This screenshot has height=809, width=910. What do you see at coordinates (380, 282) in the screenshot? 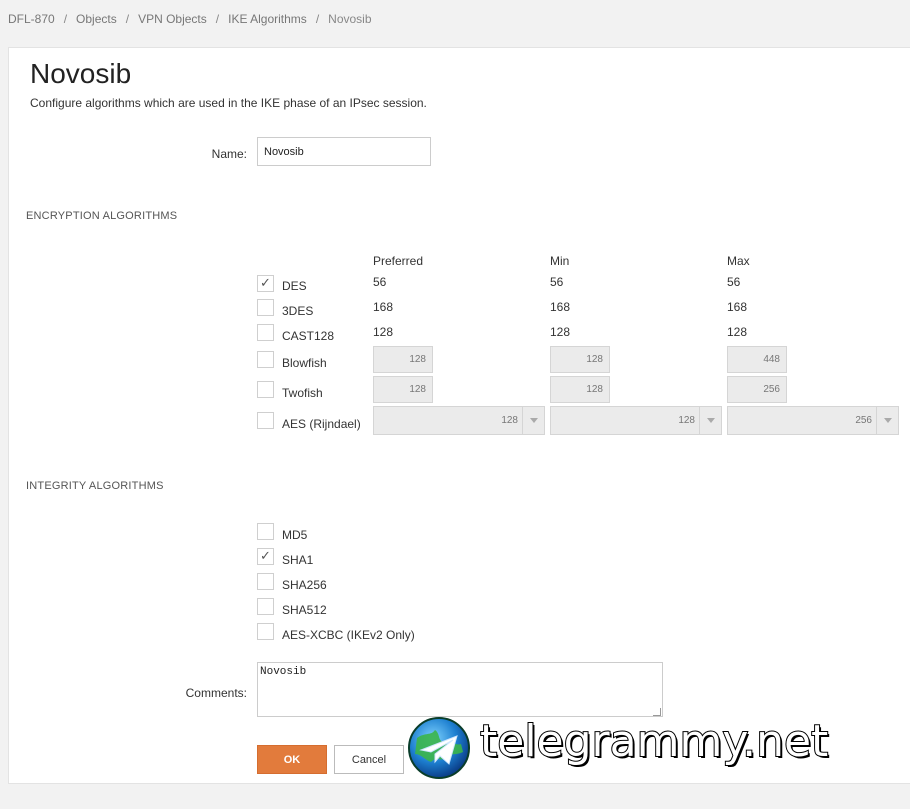
I see `des-preferred: 56` at bounding box center [380, 282].